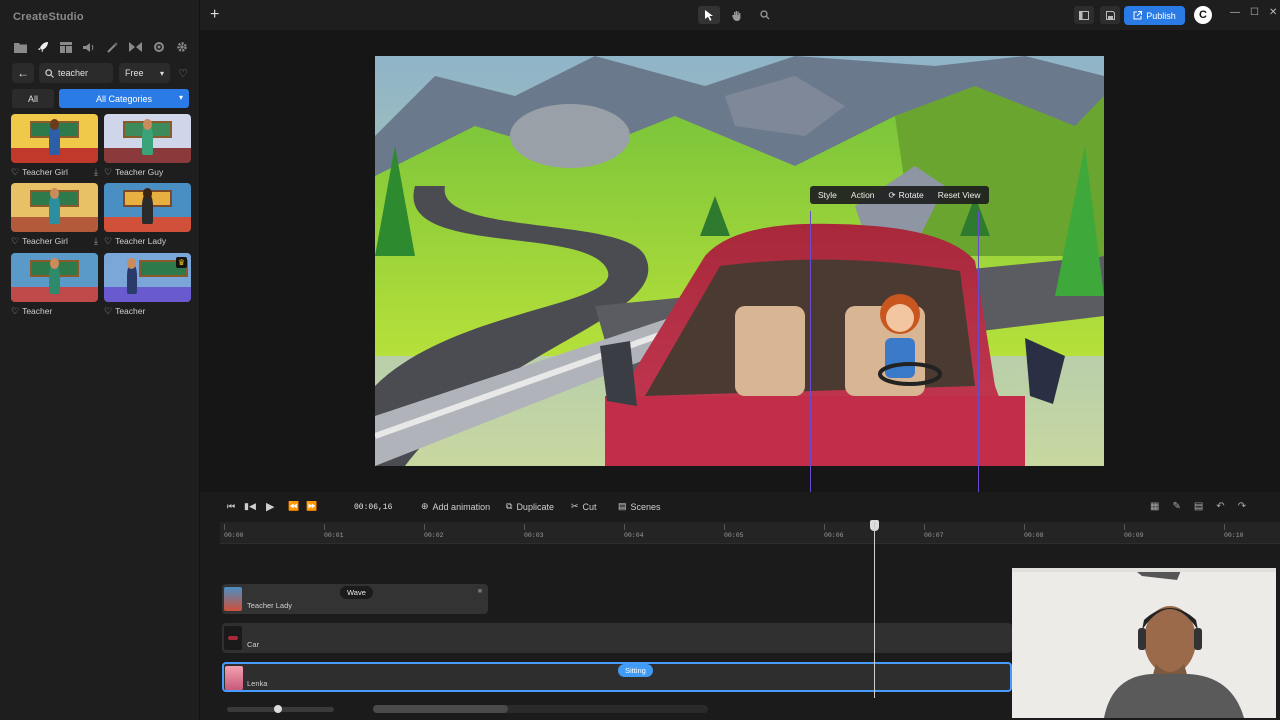 This screenshot has height=720, width=1280. I want to click on layout-icon, so click(66, 47).